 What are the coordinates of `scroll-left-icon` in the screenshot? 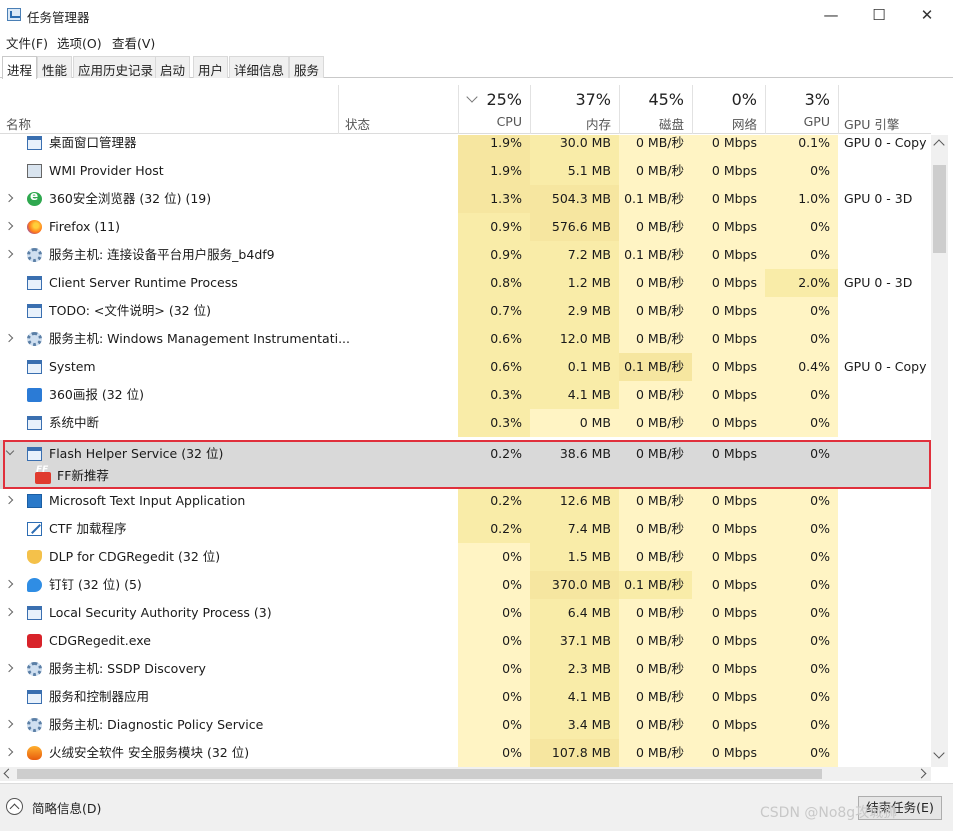 It's located at (8, 773).